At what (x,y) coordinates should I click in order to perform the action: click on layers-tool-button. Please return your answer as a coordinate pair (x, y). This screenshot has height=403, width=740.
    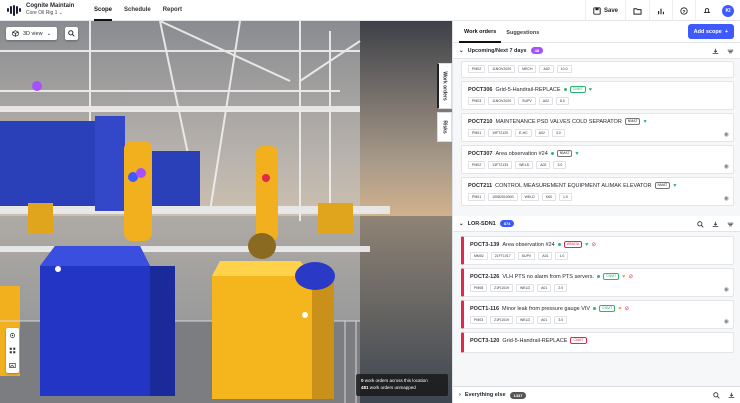
    Looking at the image, I should click on (12, 350).